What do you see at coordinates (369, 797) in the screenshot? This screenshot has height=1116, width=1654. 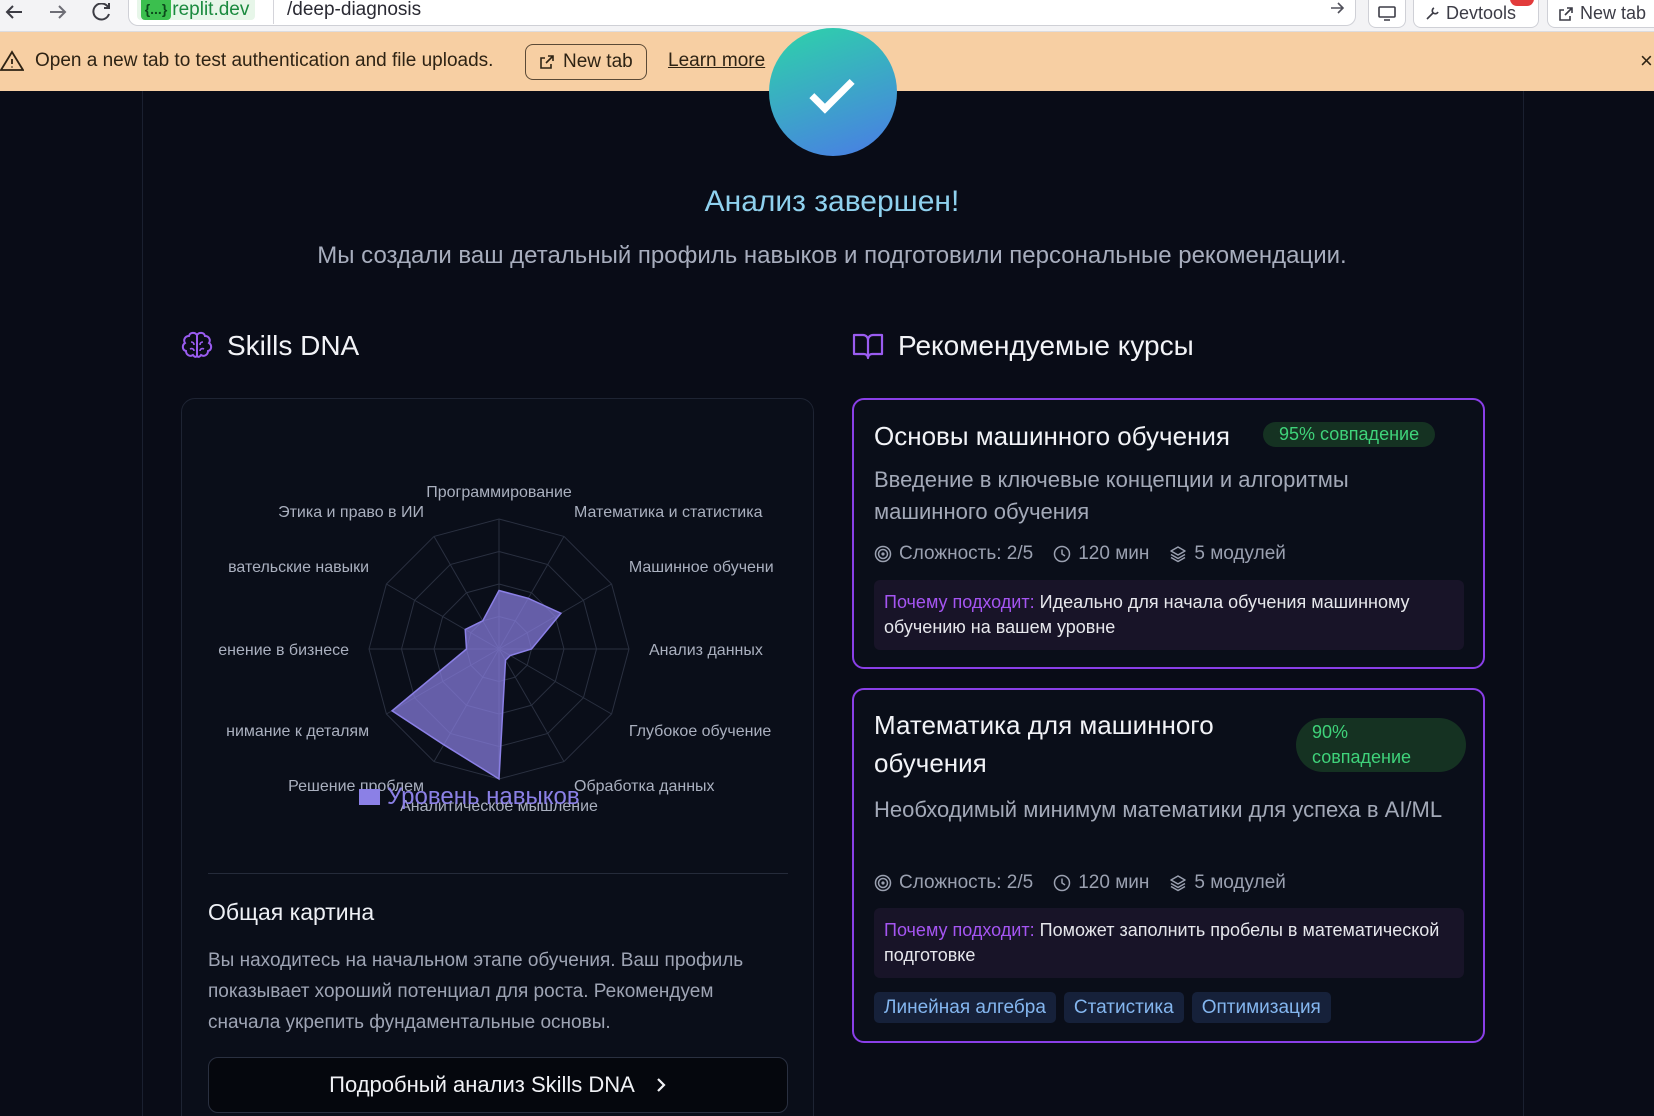 I see `legend-swatch` at bounding box center [369, 797].